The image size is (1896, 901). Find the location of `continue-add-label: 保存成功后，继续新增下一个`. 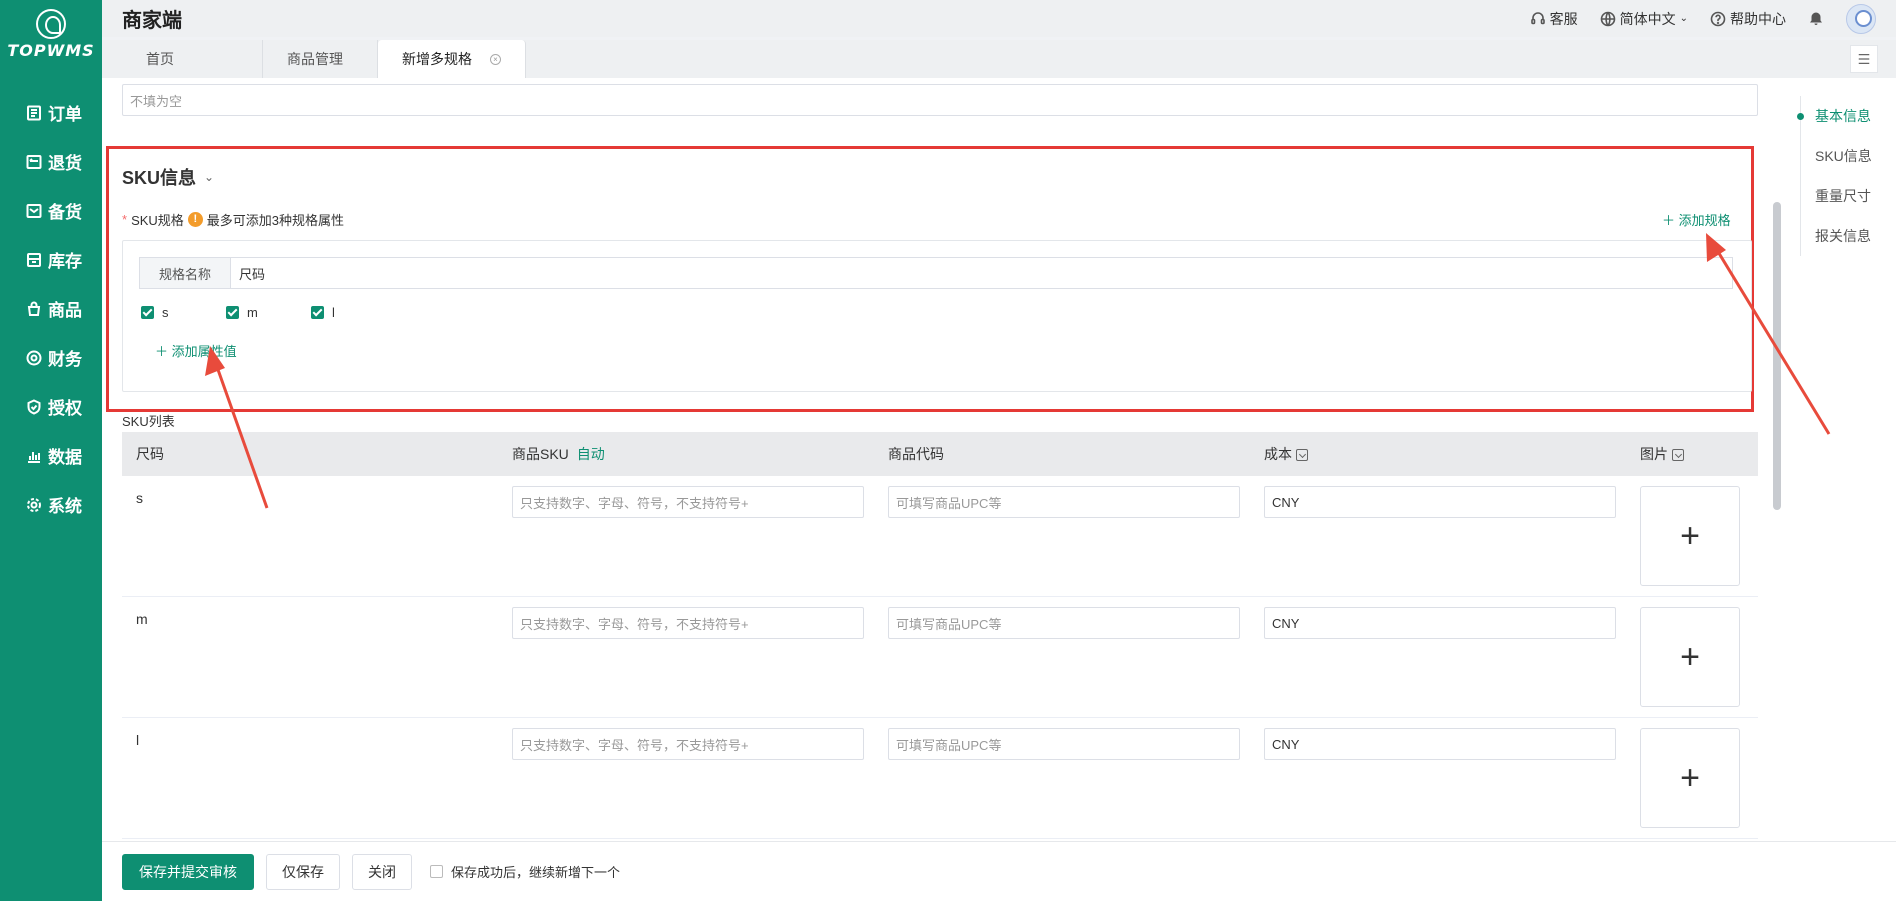

continue-add-label: 保存成功后，继续新增下一个 is located at coordinates (536, 872).